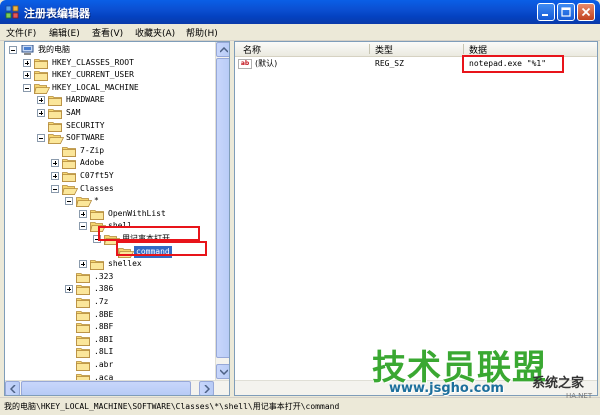 Image resolution: width=600 pixels, height=415 pixels. Describe the element at coordinates (389, 63) in the screenshot. I see `value-type: REG_SZ` at that location.